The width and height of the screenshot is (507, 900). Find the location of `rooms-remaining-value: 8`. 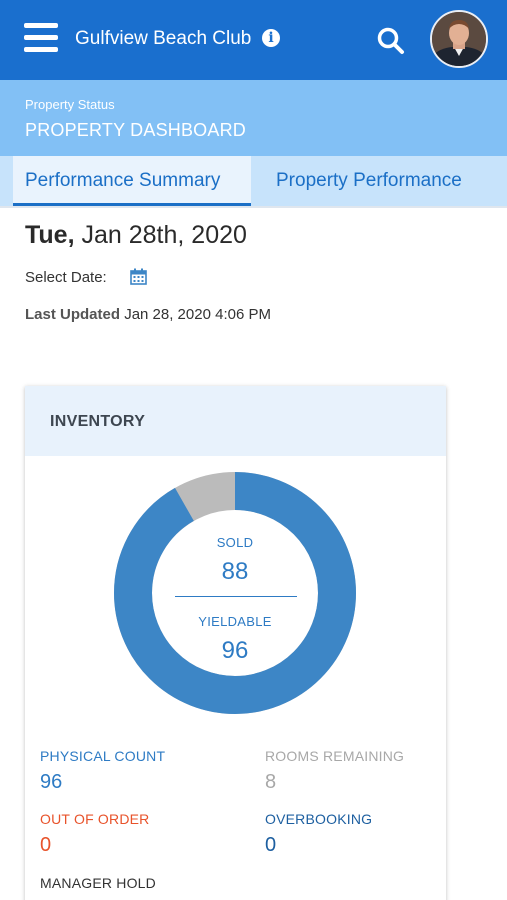

rooms-remaining-value: 8 is located at coordinates (271, 782).